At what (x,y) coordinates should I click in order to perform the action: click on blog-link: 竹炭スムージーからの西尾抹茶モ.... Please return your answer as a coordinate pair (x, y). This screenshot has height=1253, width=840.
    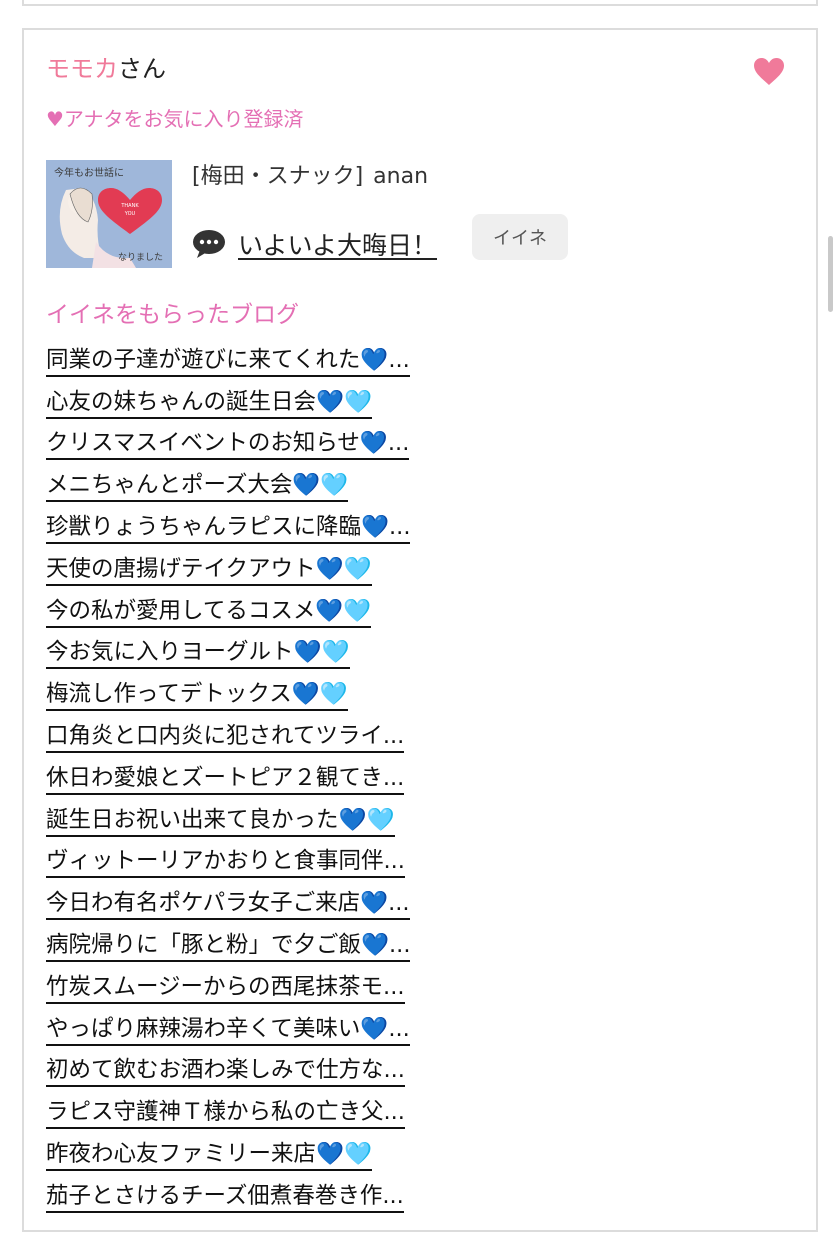
    Looking at the image, I should click on (225, 988).